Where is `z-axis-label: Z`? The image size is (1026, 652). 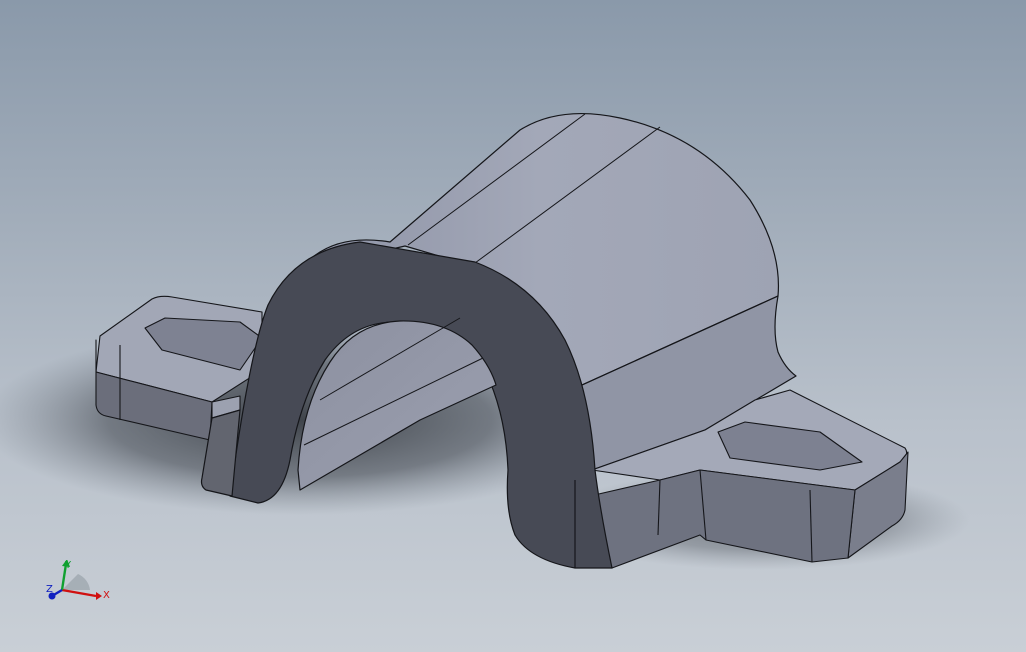
z-axis-label: Z is located at coordinates (49, 589).